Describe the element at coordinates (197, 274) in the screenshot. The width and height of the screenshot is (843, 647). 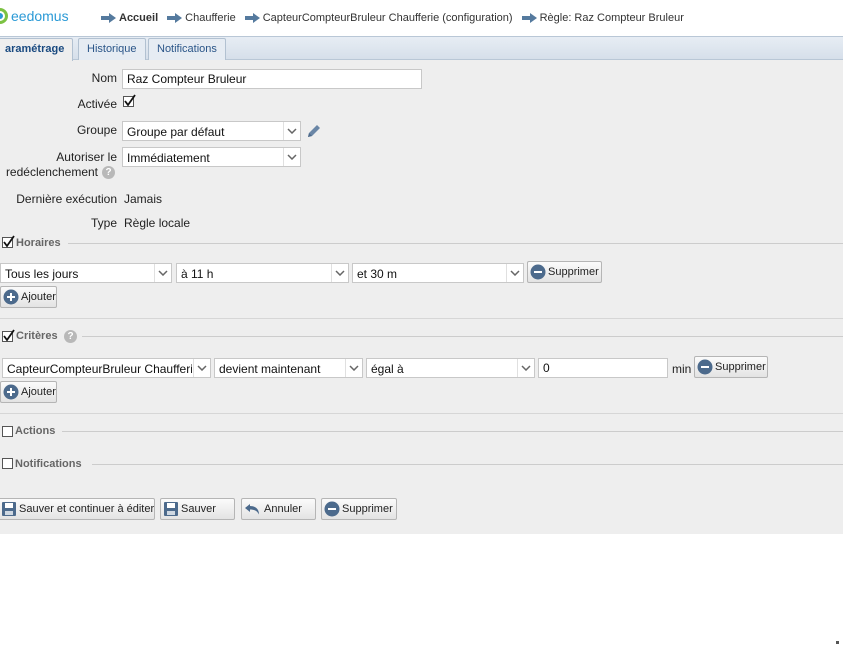
I see `horaire-hour-value: à 11 h` at that location.